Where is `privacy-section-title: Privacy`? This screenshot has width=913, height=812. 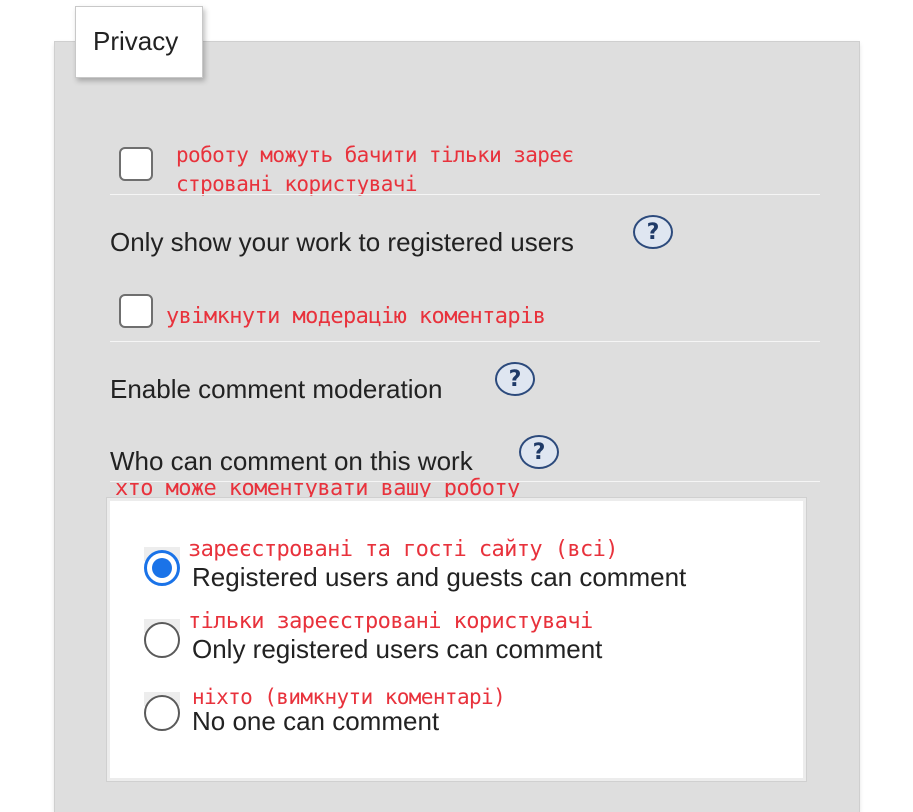
privacy-section-title: Privacy is located at coordinates (139, 42).